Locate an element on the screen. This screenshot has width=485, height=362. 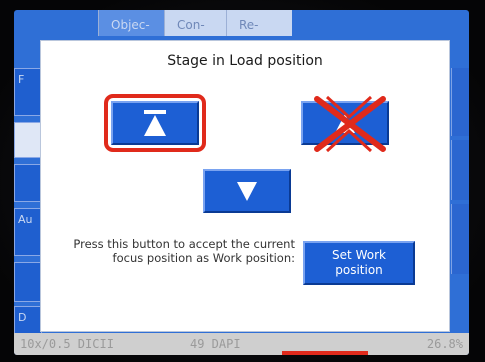
status-percent: 26.8% is located at coordinates (444, 344).